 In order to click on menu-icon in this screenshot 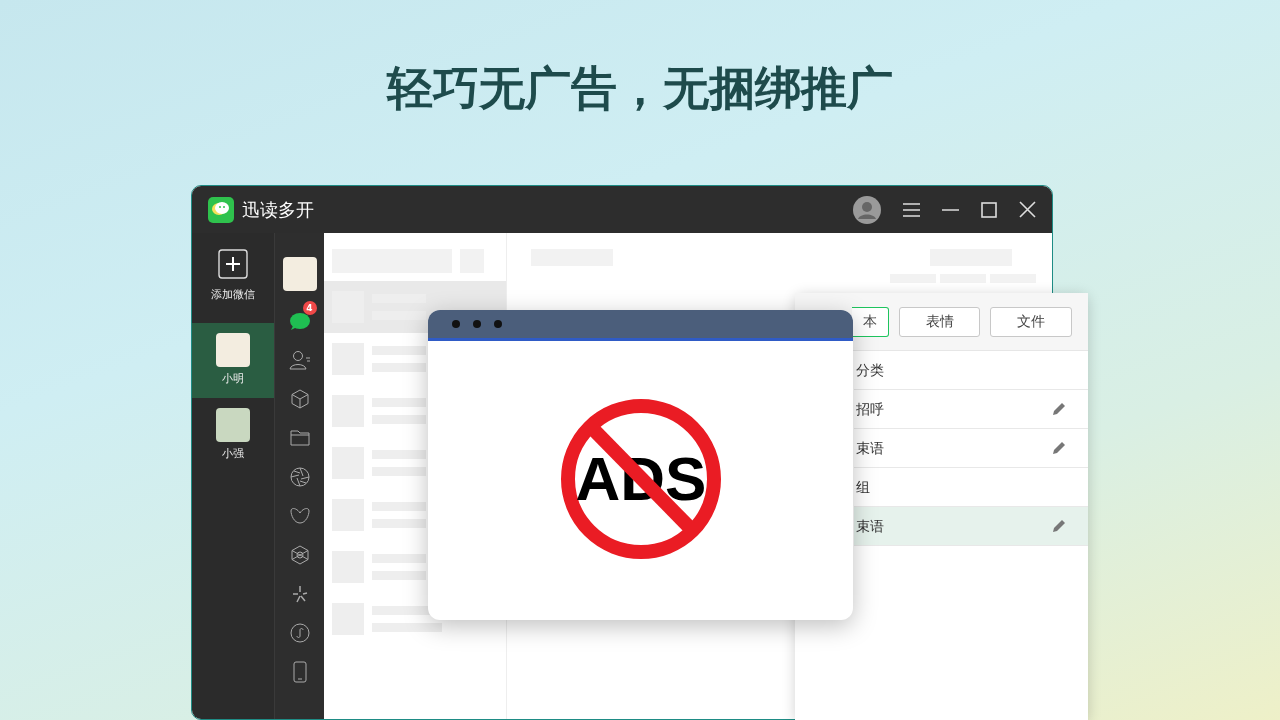, I will do `click(911, 209)`.